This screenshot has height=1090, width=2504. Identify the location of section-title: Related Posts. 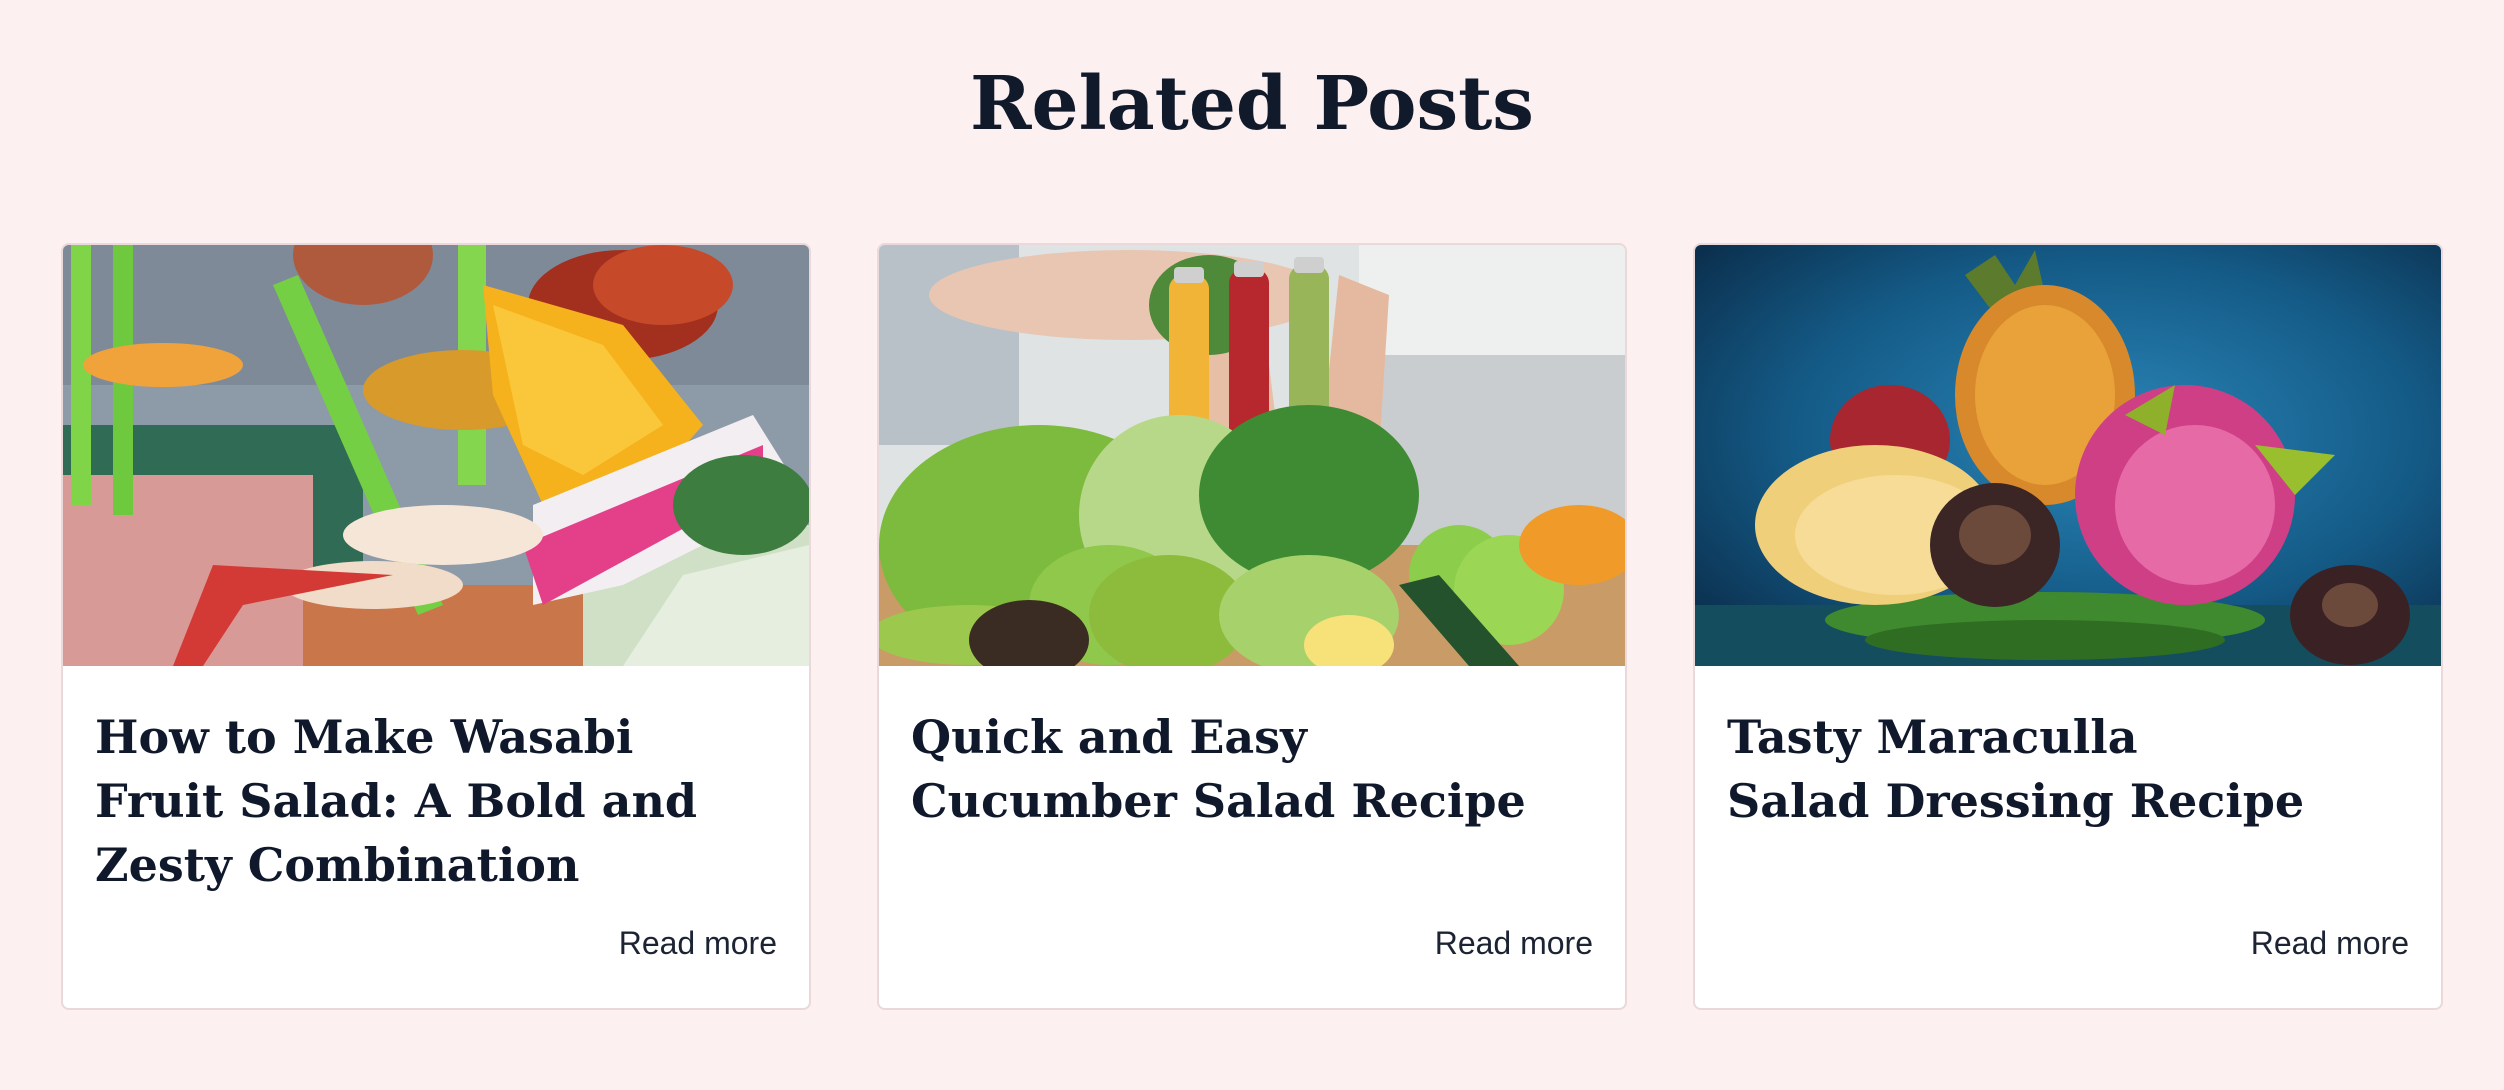
(1252, 104).